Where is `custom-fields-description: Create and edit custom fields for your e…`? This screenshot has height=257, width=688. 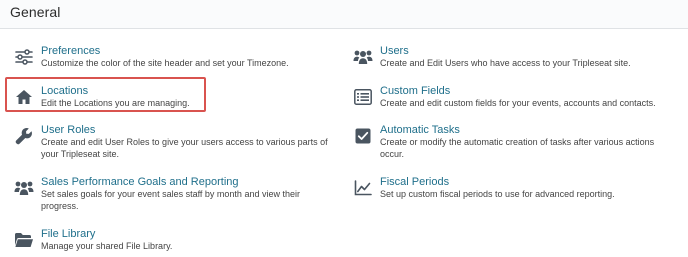
custom-fields-description: Create and edit custom fields for your e… is located at coordinates (518, 103).